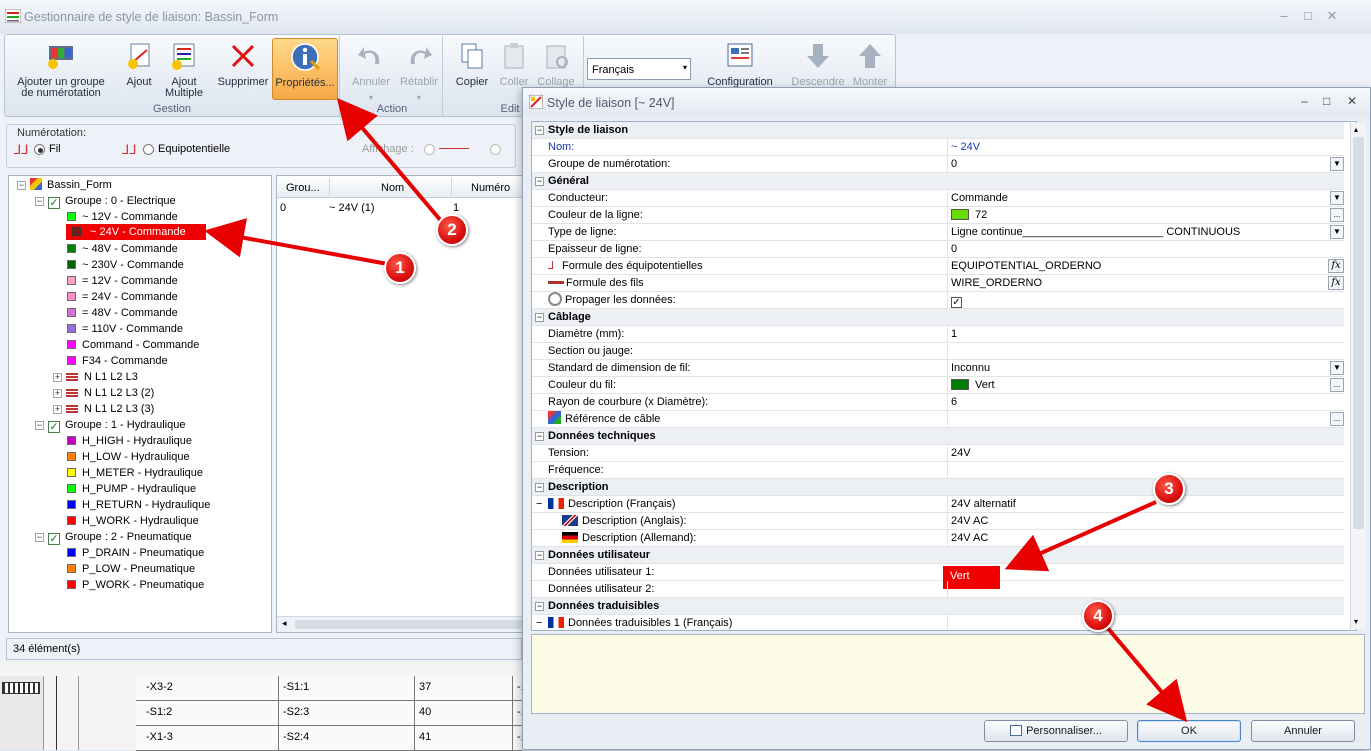 The width and height of the screenshot is (1371, 751). I want to click on annotation-badge-4: 4, so click(1098, 616).